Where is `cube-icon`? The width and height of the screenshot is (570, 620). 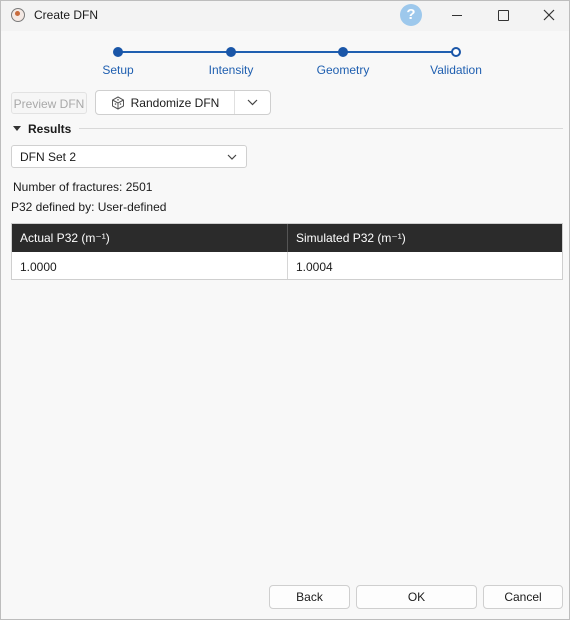 cube-icon is located at coordinates (117, 102).